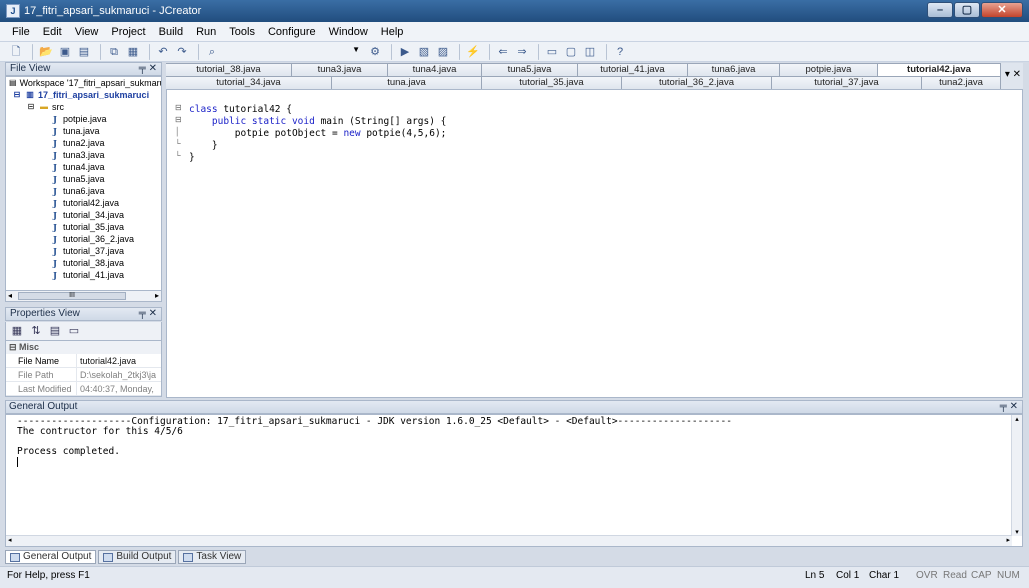  I want to click on editor-tab: tutorial_37.java, so click(847, 82).